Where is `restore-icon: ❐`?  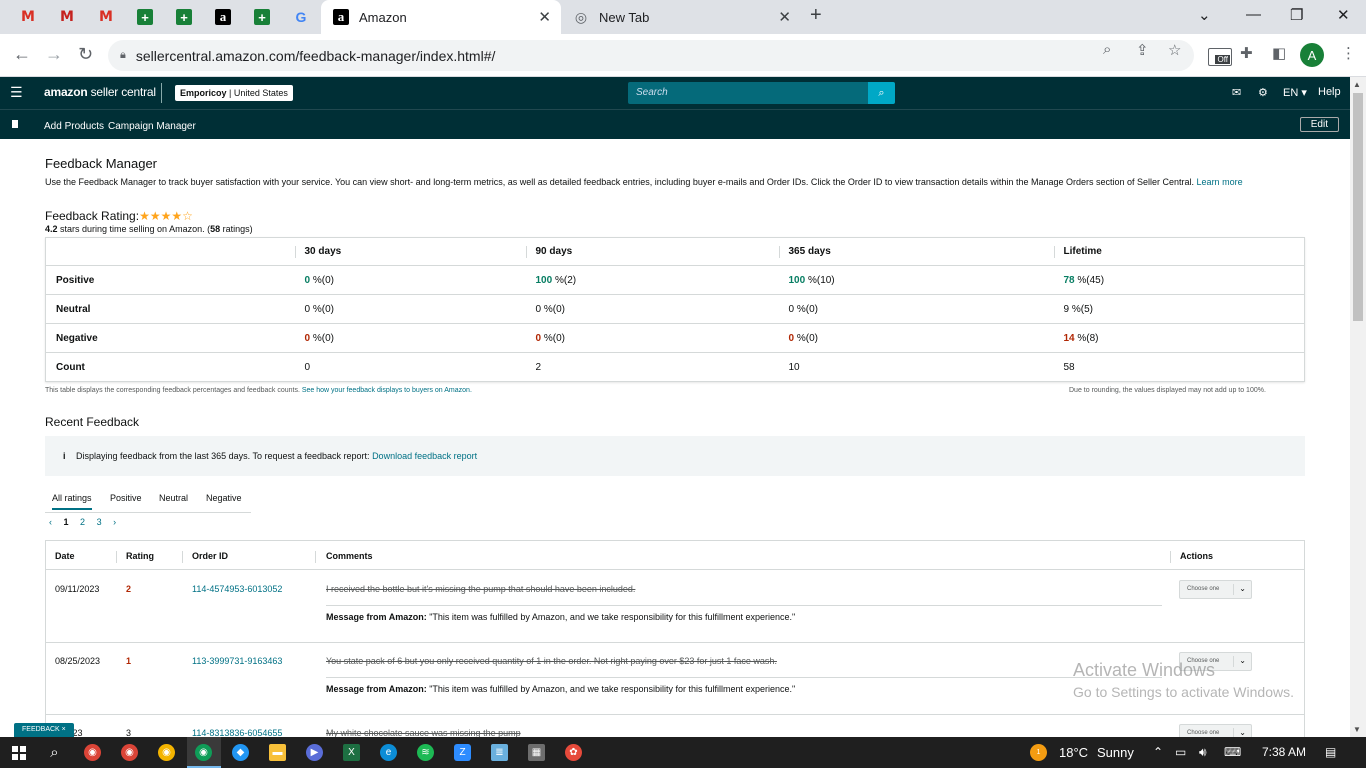
restore-icon: ❐ is located at coordinates (1296, 15).